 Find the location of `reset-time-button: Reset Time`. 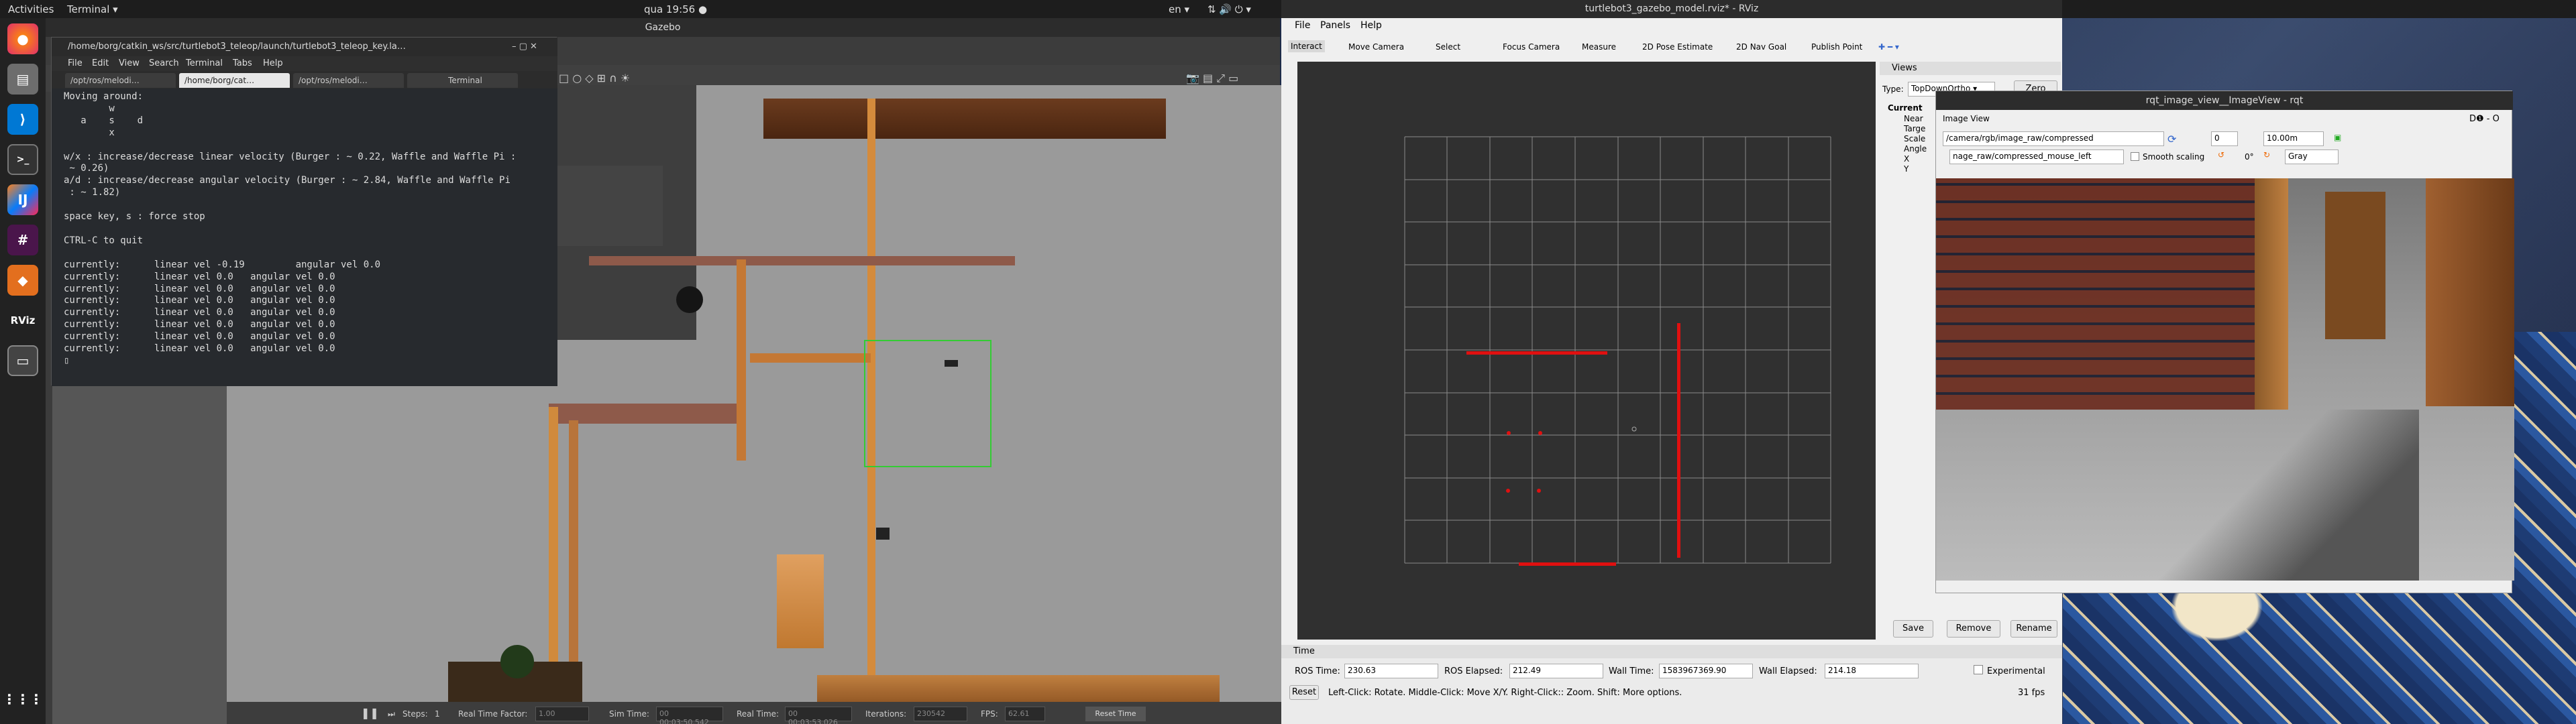

reset-time-button: Reset Time is located at coordinates (1115, 714).